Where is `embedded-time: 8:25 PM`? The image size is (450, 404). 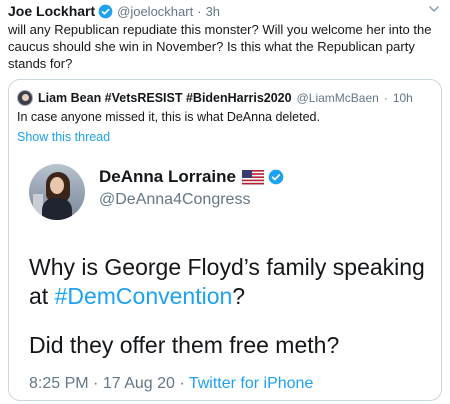 embedded-time: 8:25 PM is located at coordinates (59, 383).